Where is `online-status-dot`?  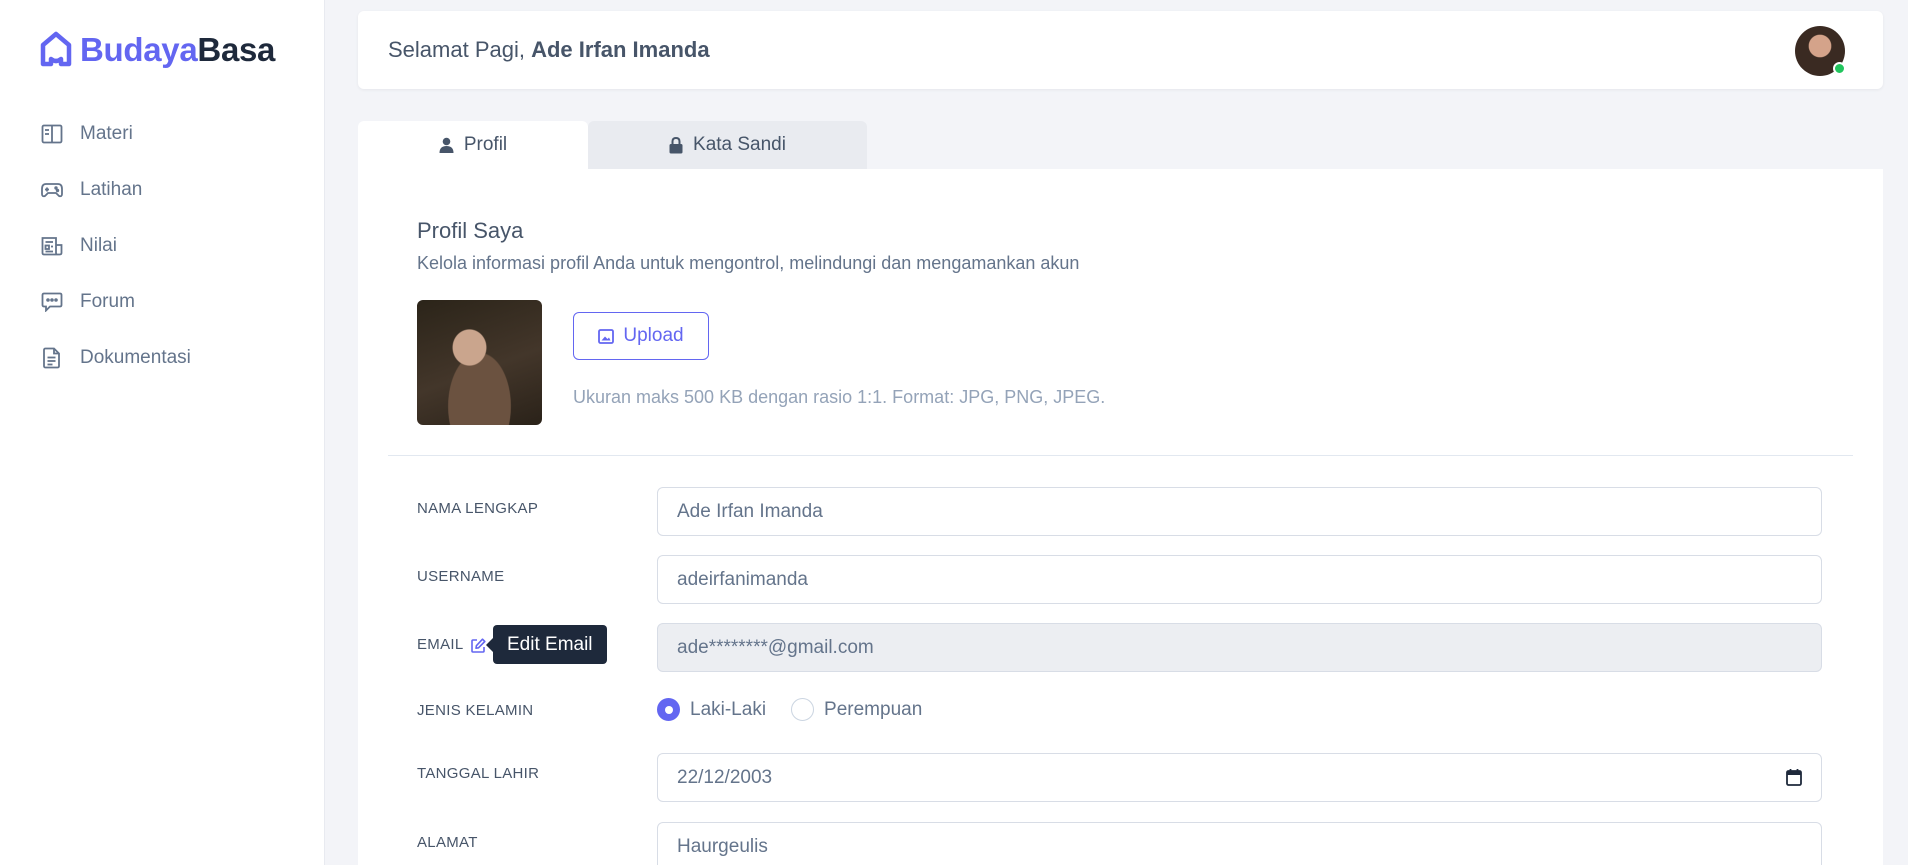
online-status-dot is located at coordinates (1839, 68).